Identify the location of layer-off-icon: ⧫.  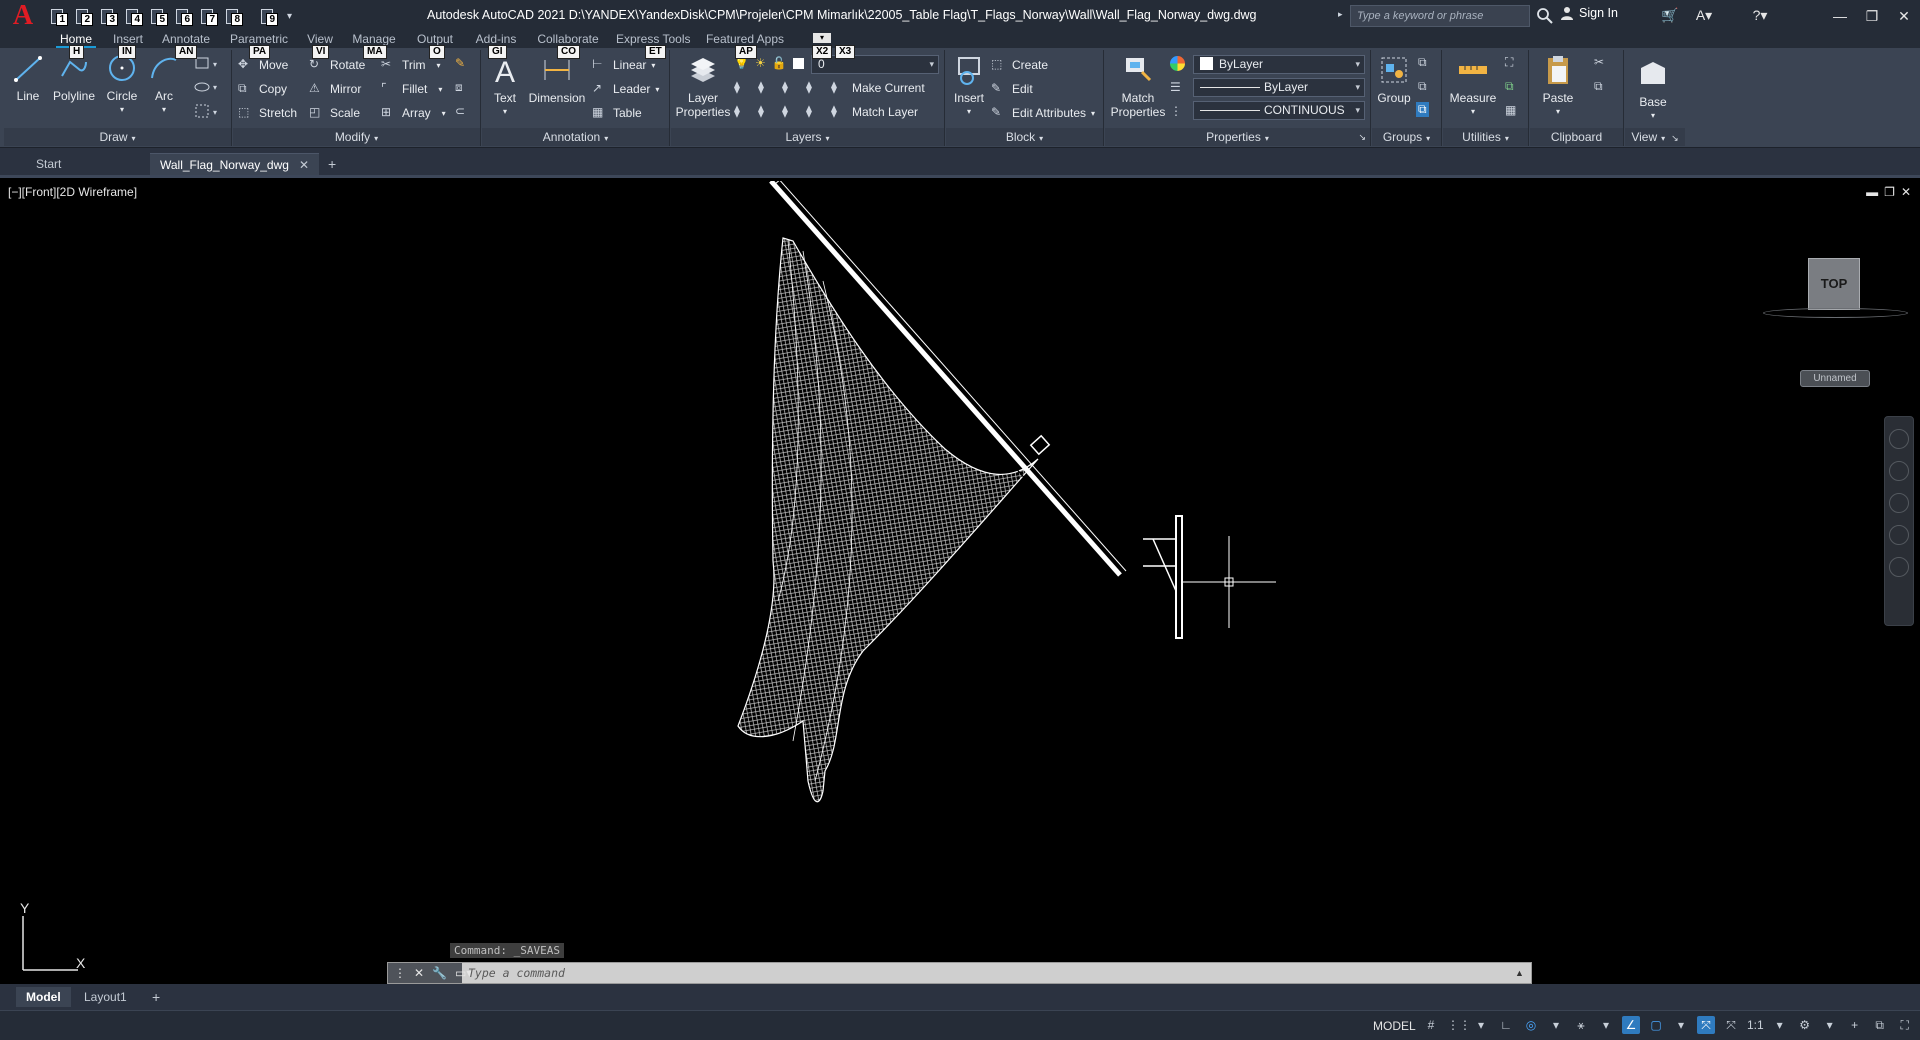
(742, 88).